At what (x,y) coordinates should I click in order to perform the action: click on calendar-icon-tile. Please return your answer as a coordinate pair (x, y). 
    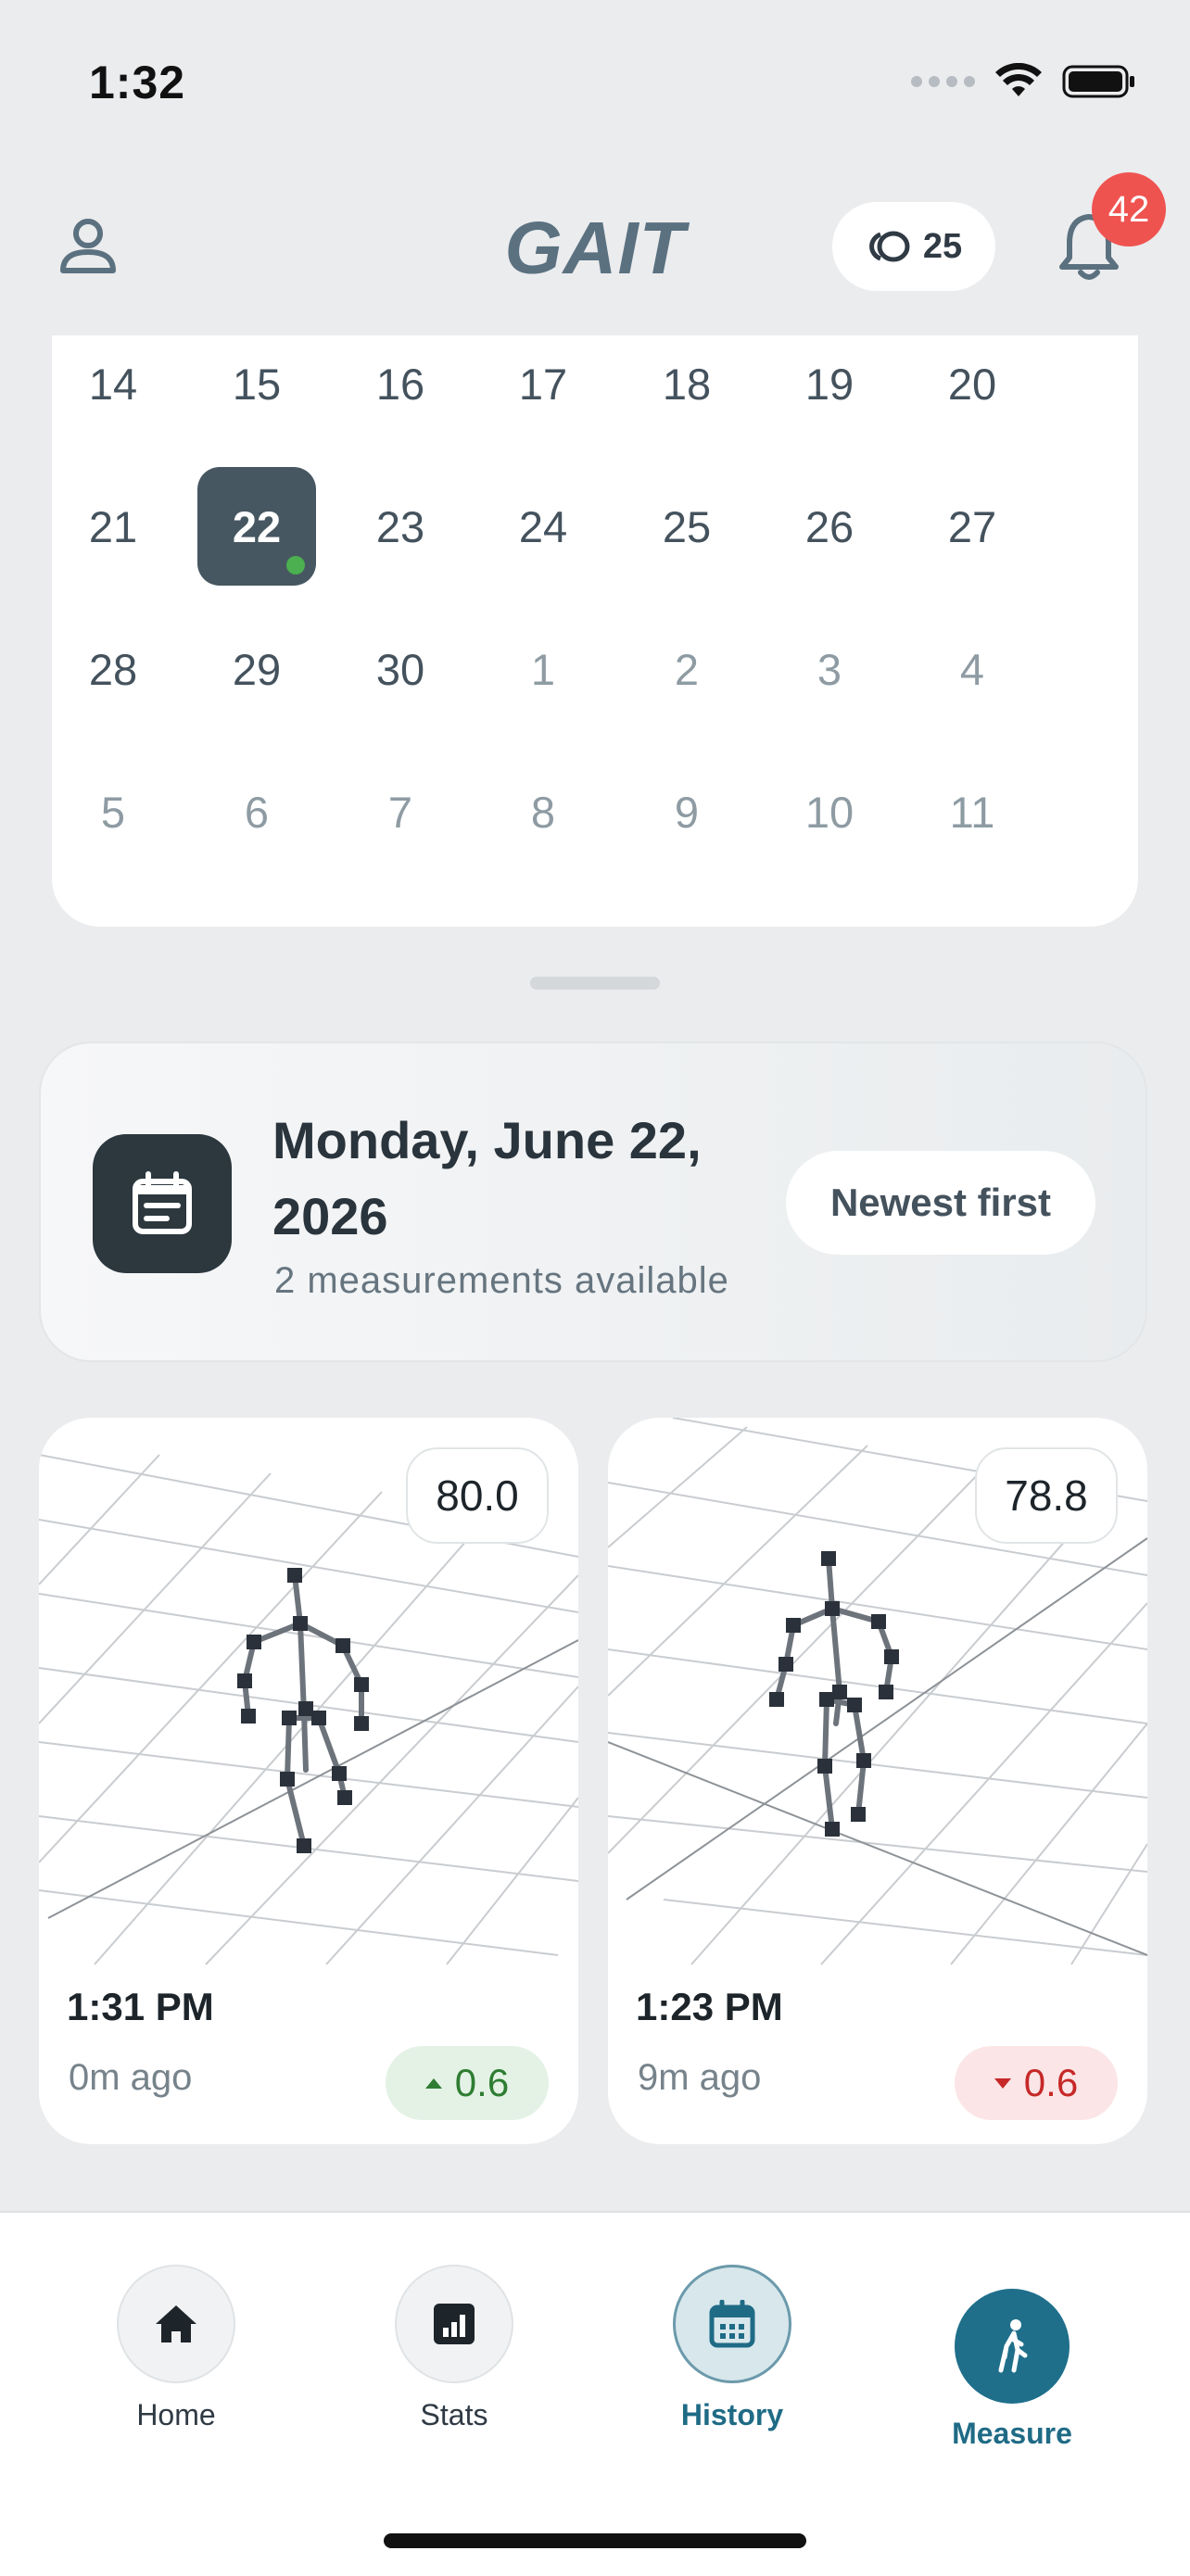
    Looking at the image, I should click on (162, 1203).